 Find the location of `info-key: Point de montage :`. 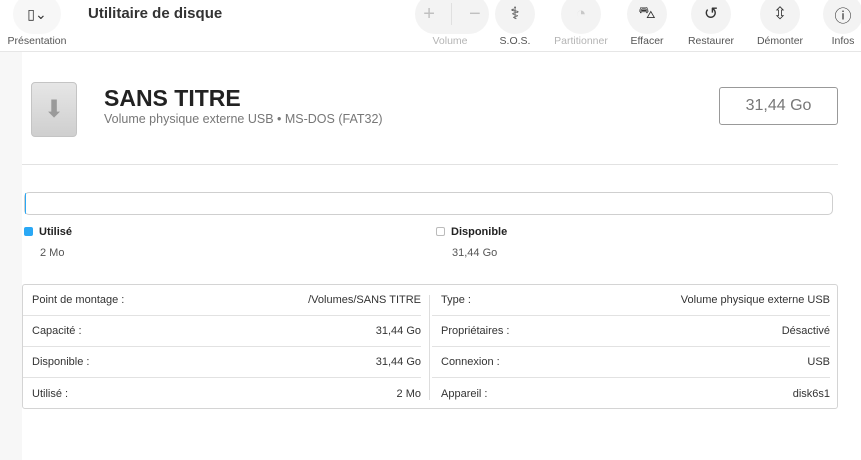

info-key: Point de montage : is located at coordinates (78, 300).